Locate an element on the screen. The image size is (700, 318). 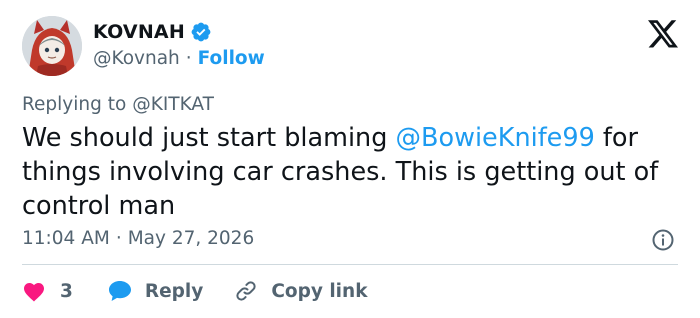
like-count: 3 is located at coordinates (66, 291).